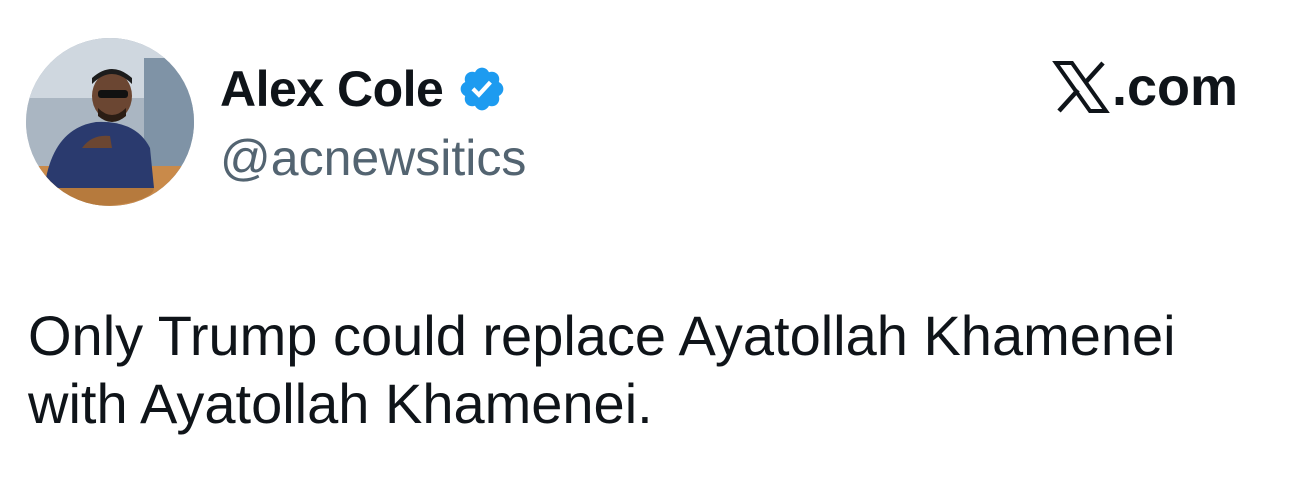 Image resolution: width=1290 pixels, height=499 pixels. I want to click on avatar-photo-icon, so click(110, 122).